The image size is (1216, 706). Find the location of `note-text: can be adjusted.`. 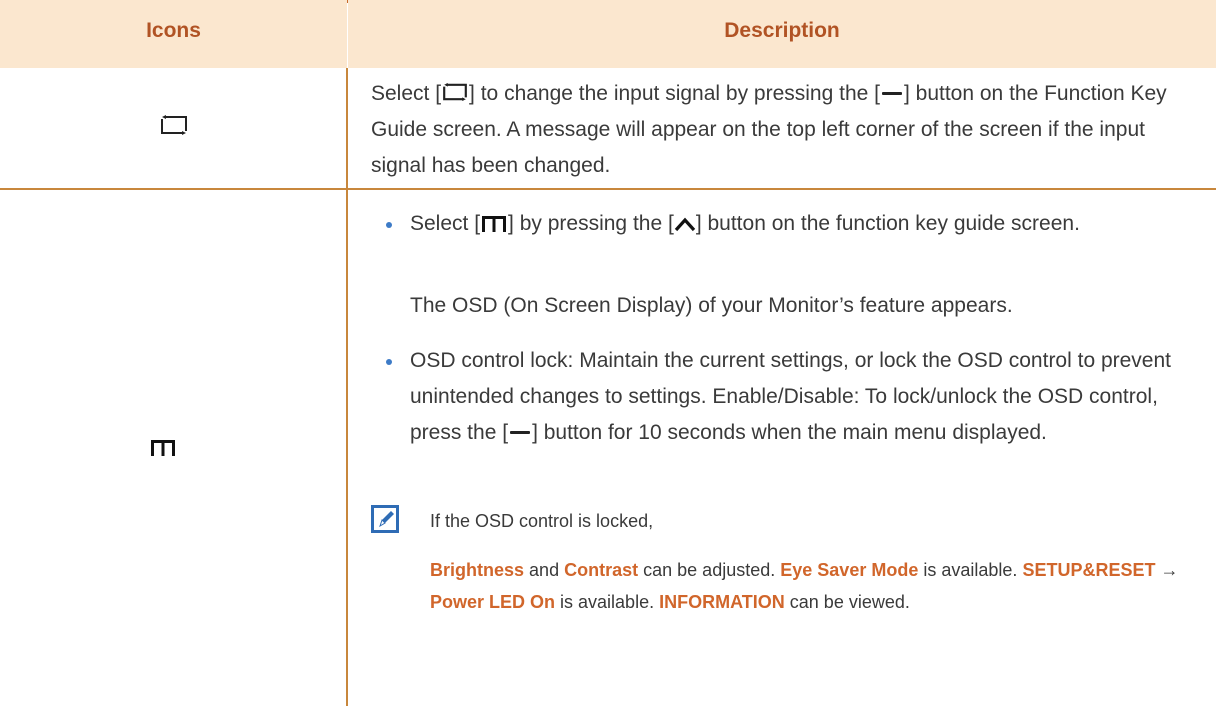

note-text: can be adjusted. is located at coordinates (709, 570).